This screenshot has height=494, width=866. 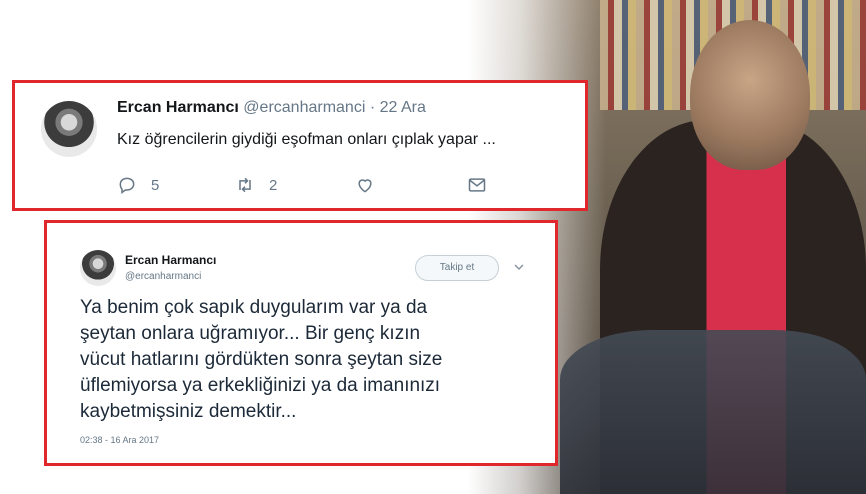 I want to click on tweet-date: 22 Ara, so click(x=403, y=107).